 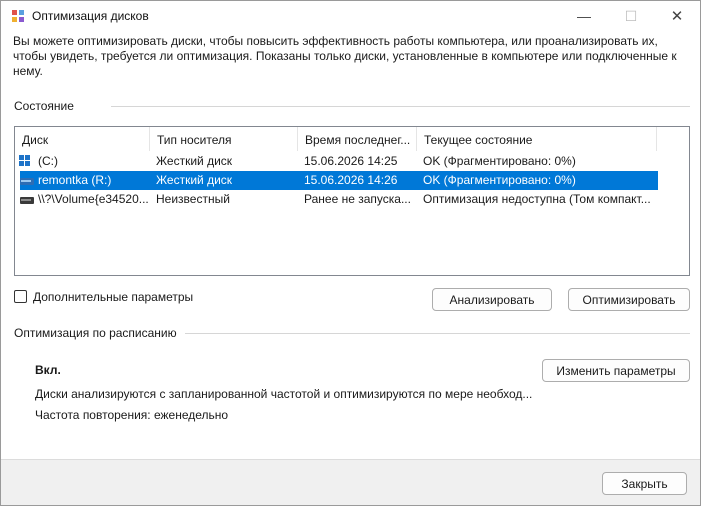 I want to click on maximize-button: ☐, so click(x=631, y=16).